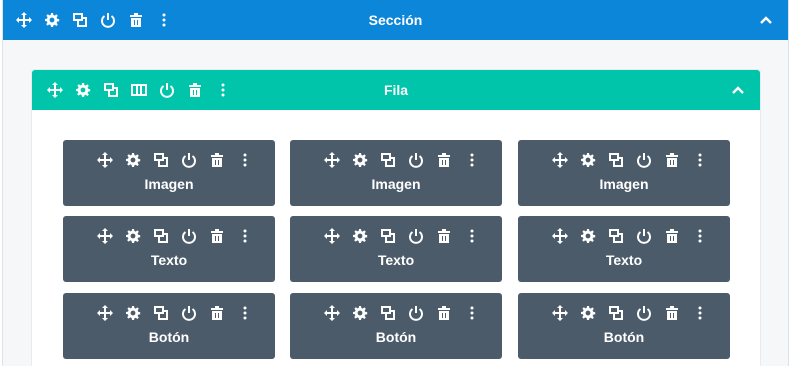 Image resolution: width=792 pixels, height=366 pixels. What do you see at coordinates (139, 90) in the screenshot?
I see `columns-icon` at bounding box center [139, 90].